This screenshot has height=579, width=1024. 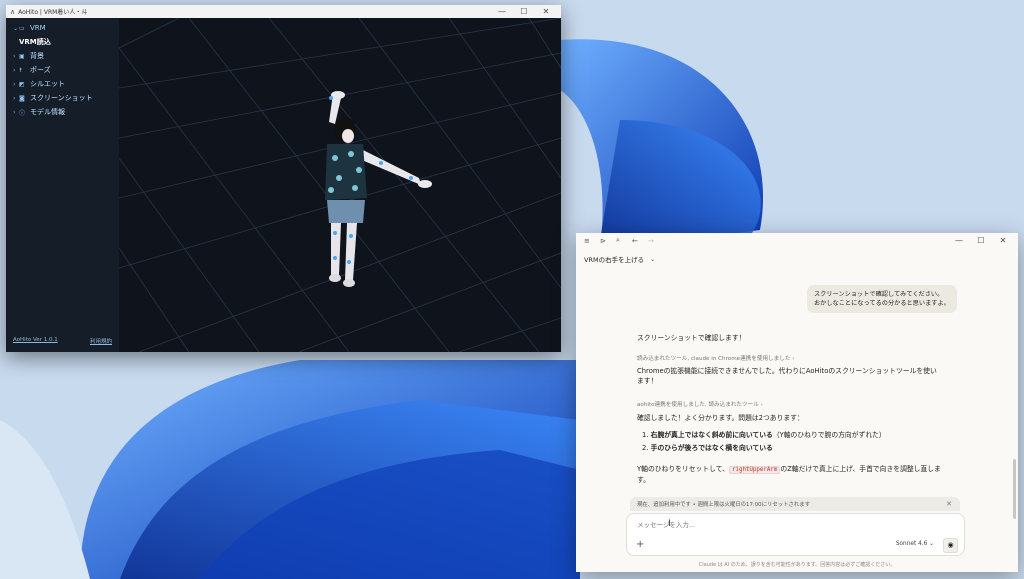 What do you see at coordinates (711, 448) in the screenshot?
I see `list-bold-text: 手のひらが後ろではなく横を向いている` at bounding box center [711, 448].